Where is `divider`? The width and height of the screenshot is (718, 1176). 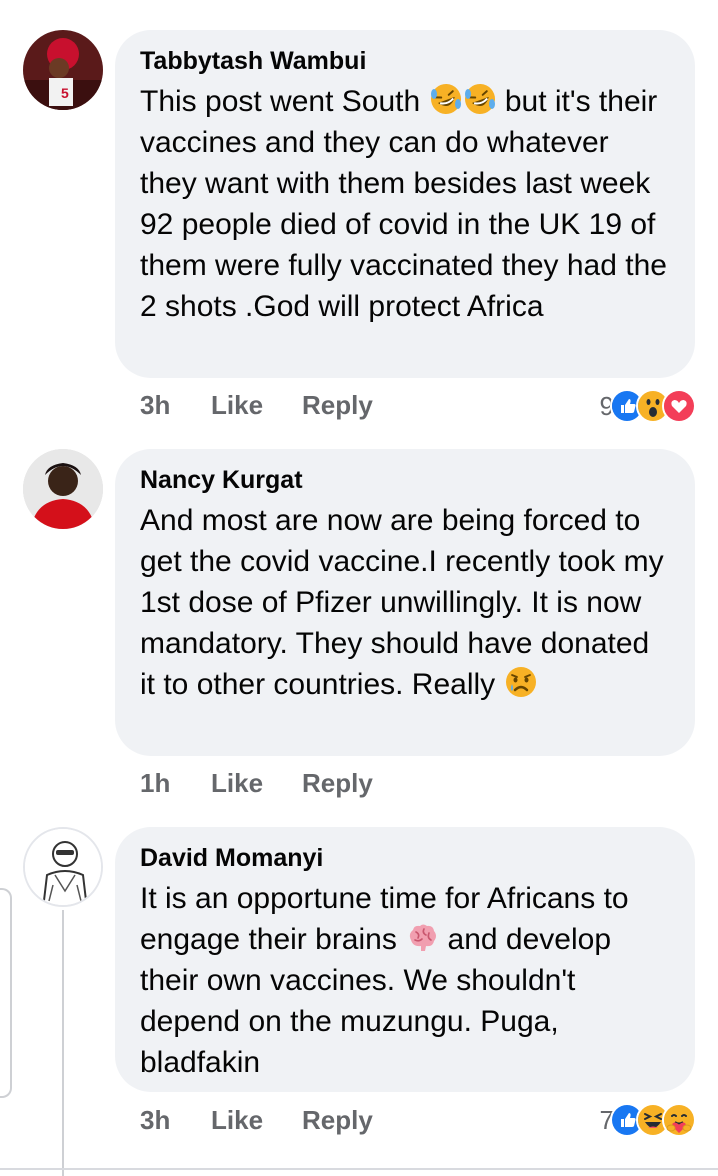
divider is located at coordinates (359, 1169).